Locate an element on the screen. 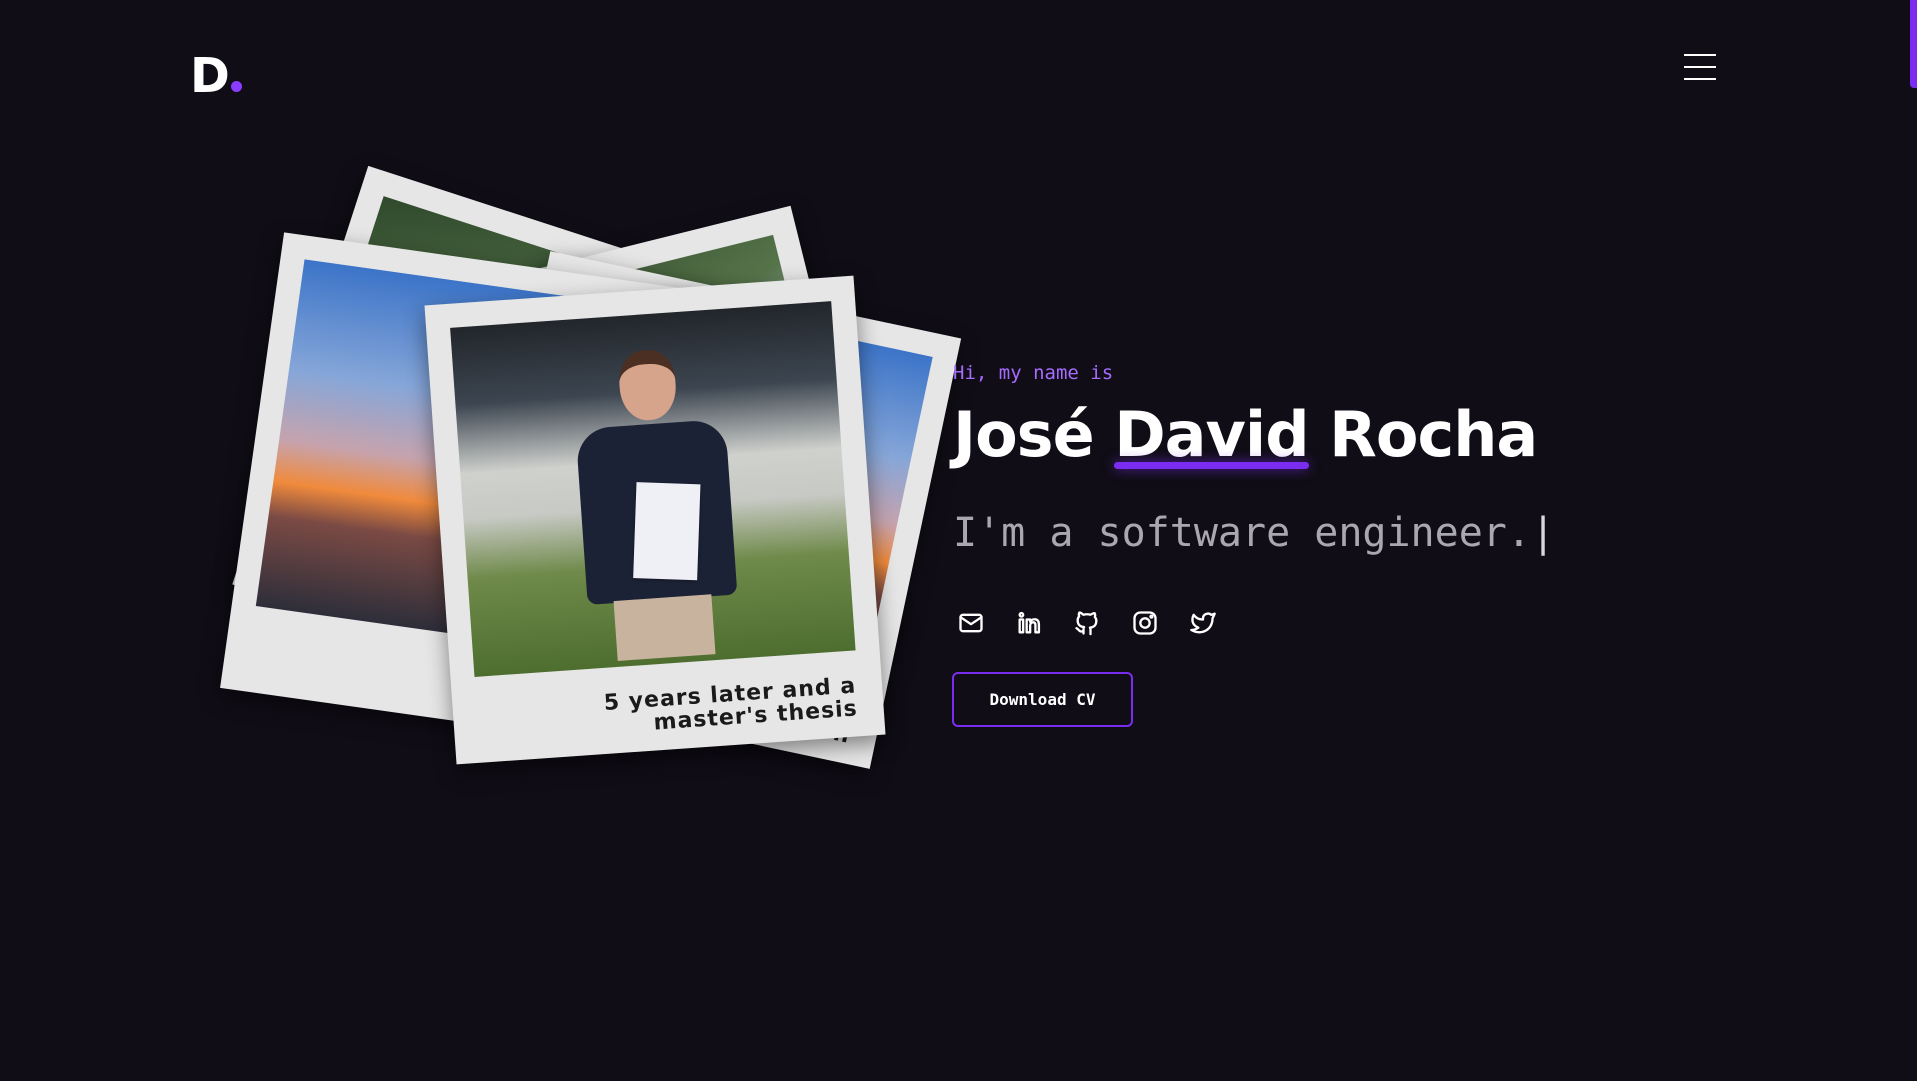 This screenshot has width=1917, height=1081. hamburger-menu-icon is located at coordinates (1700, 67).